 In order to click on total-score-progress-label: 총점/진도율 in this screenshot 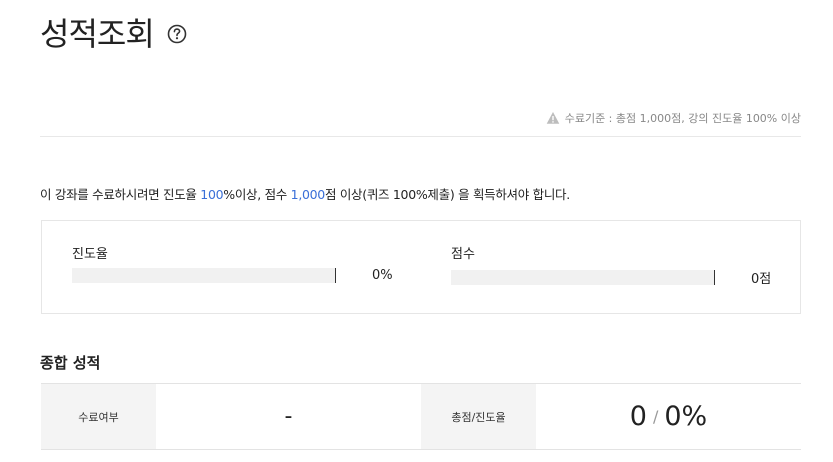, I will do `click(478, 416)`.